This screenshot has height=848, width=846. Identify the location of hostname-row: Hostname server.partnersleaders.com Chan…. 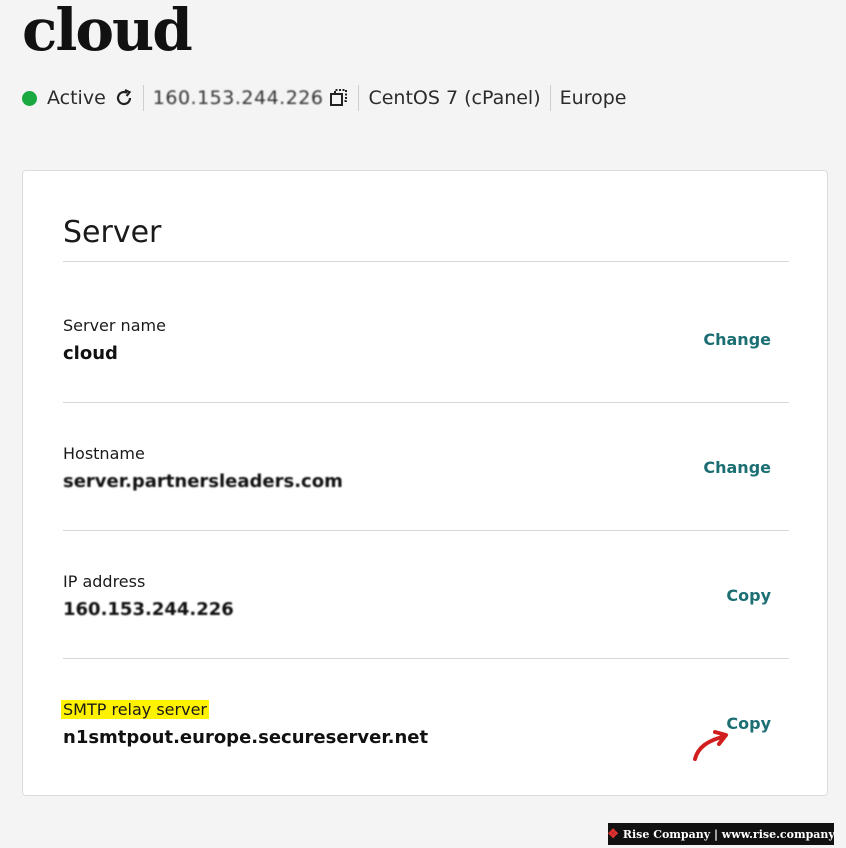
(426, 494).